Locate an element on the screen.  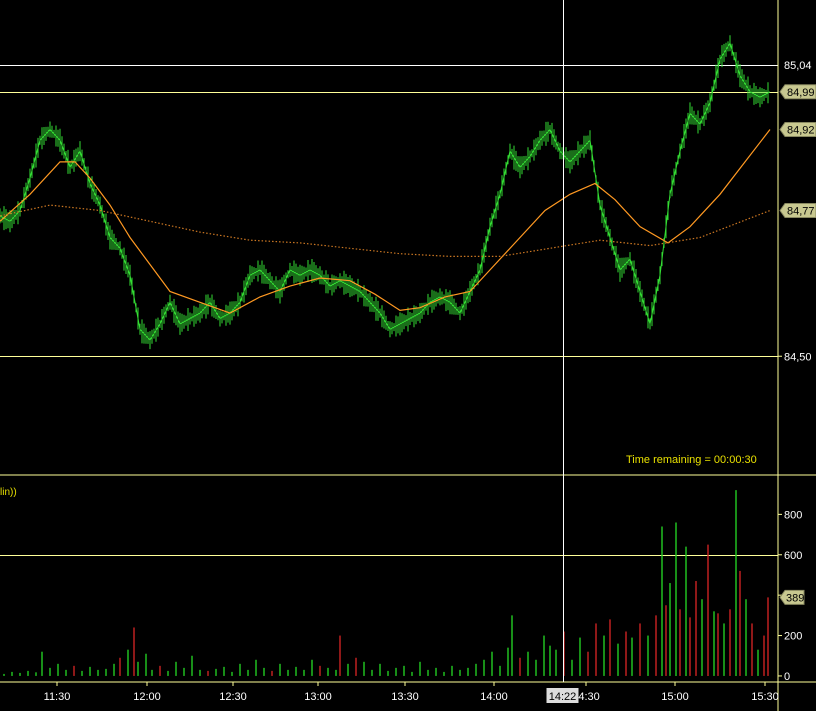
volume-panel-title: lin)) is located at coordinates (8, 492).